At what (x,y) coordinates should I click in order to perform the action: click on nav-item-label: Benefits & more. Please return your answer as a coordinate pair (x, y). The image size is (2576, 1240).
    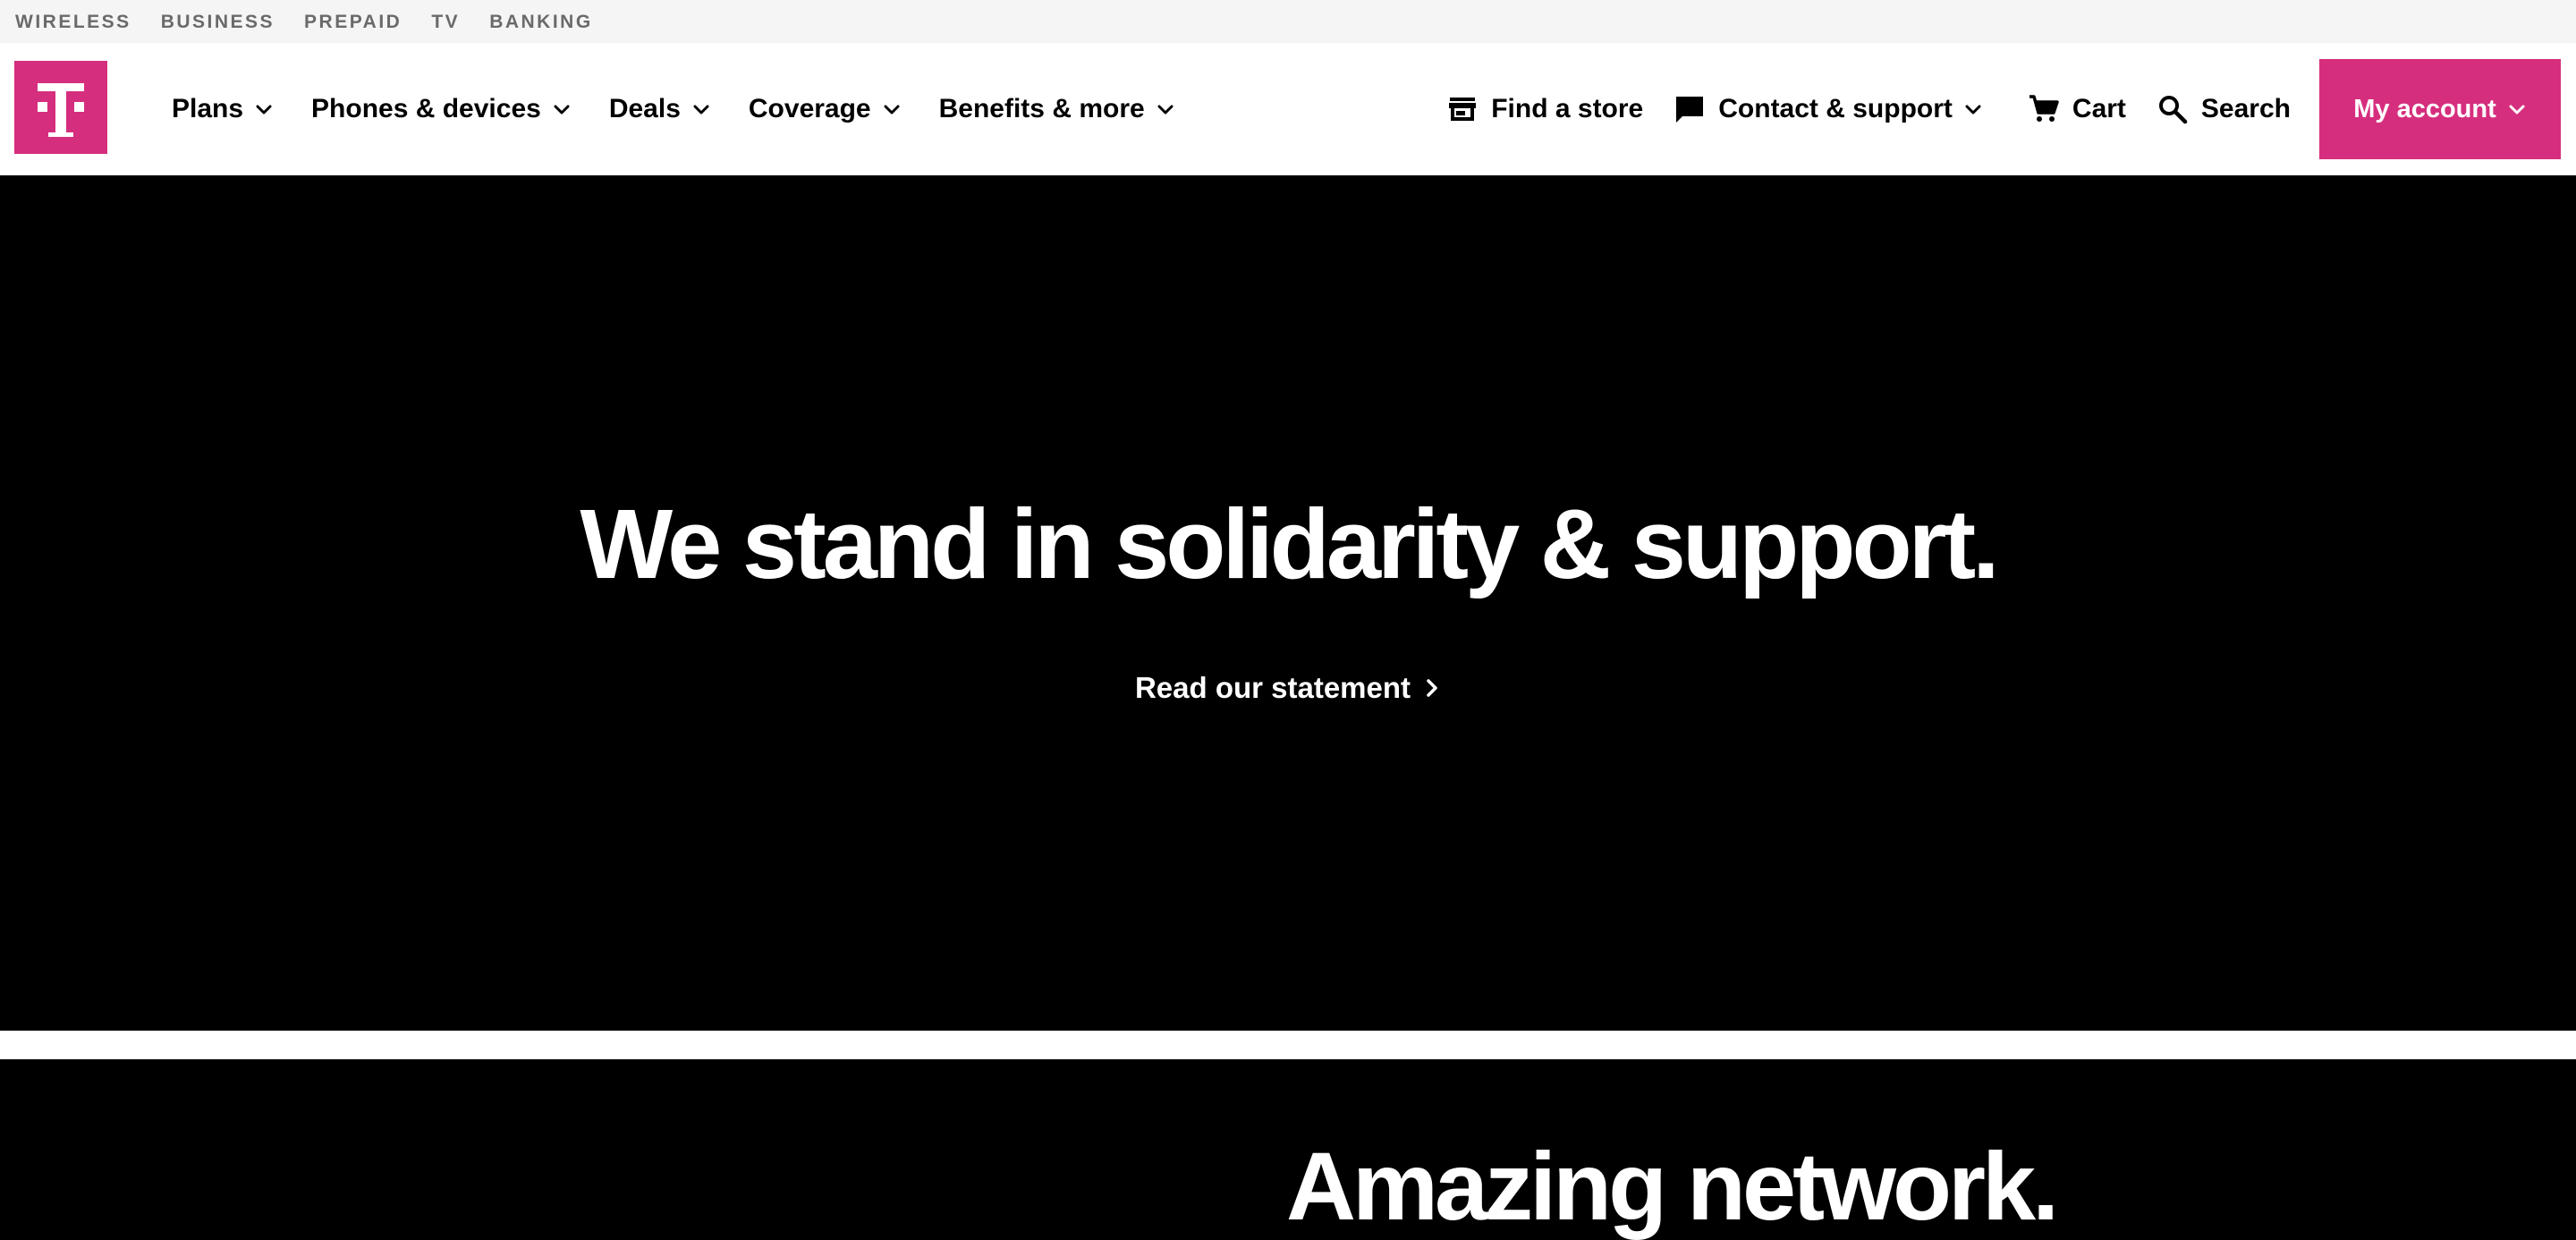
    Looking at the image, I should click on (1041, 108).